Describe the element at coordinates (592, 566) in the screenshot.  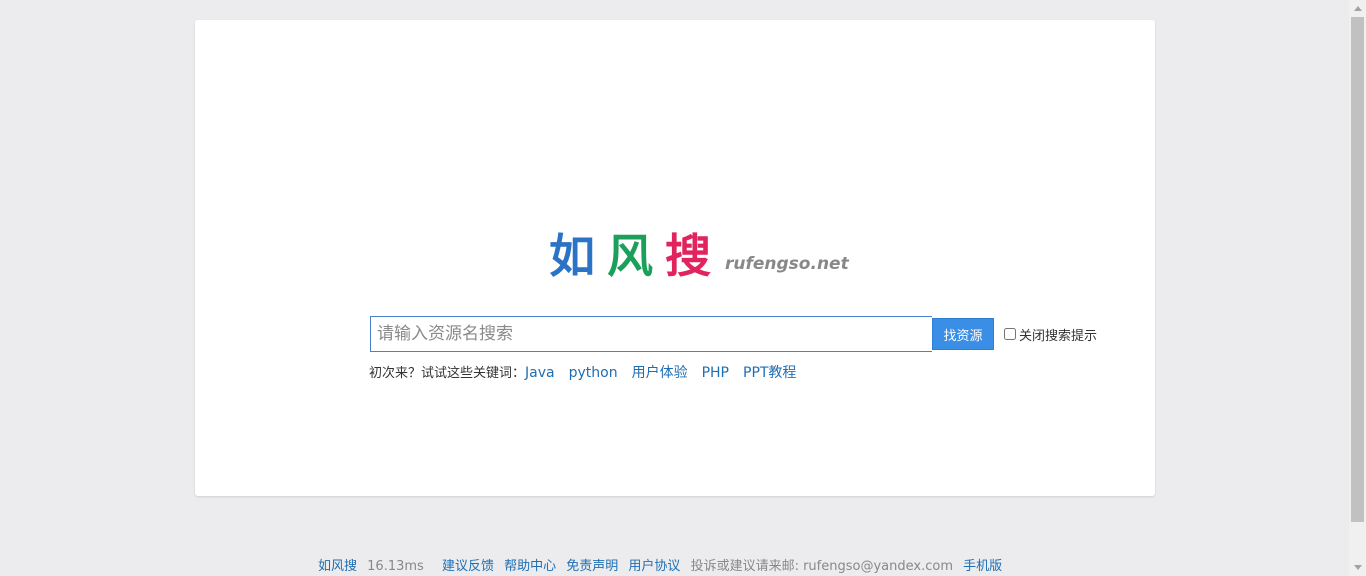
I see `footer-link-disclaimer: 免责声明` at that location.